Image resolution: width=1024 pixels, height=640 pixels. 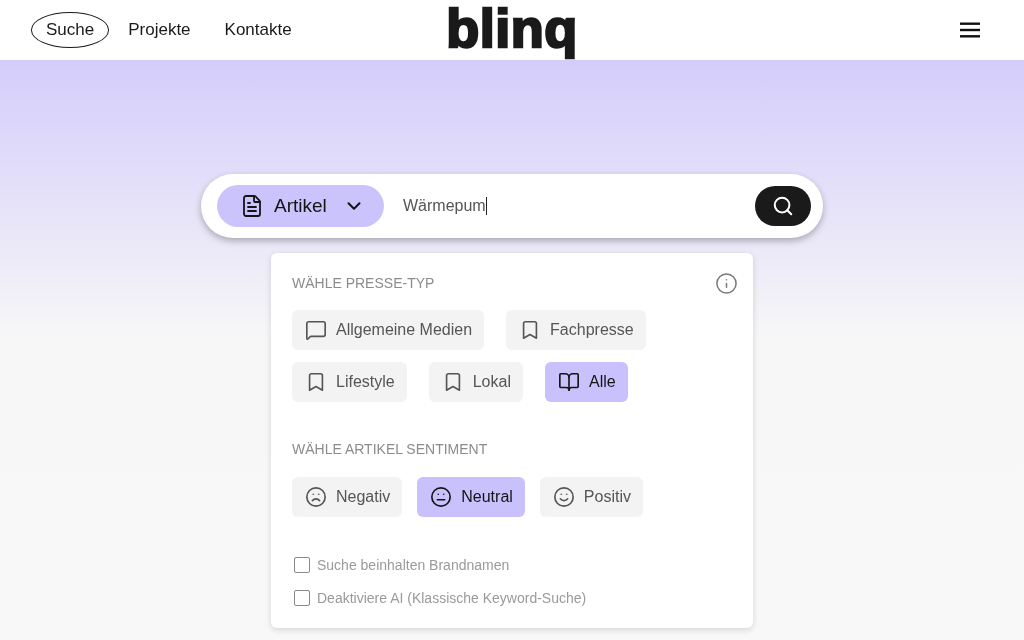 I want to click on section-heading: WÄHLE ARTIKEL SENTIMENT, so click(x=390, y=449).